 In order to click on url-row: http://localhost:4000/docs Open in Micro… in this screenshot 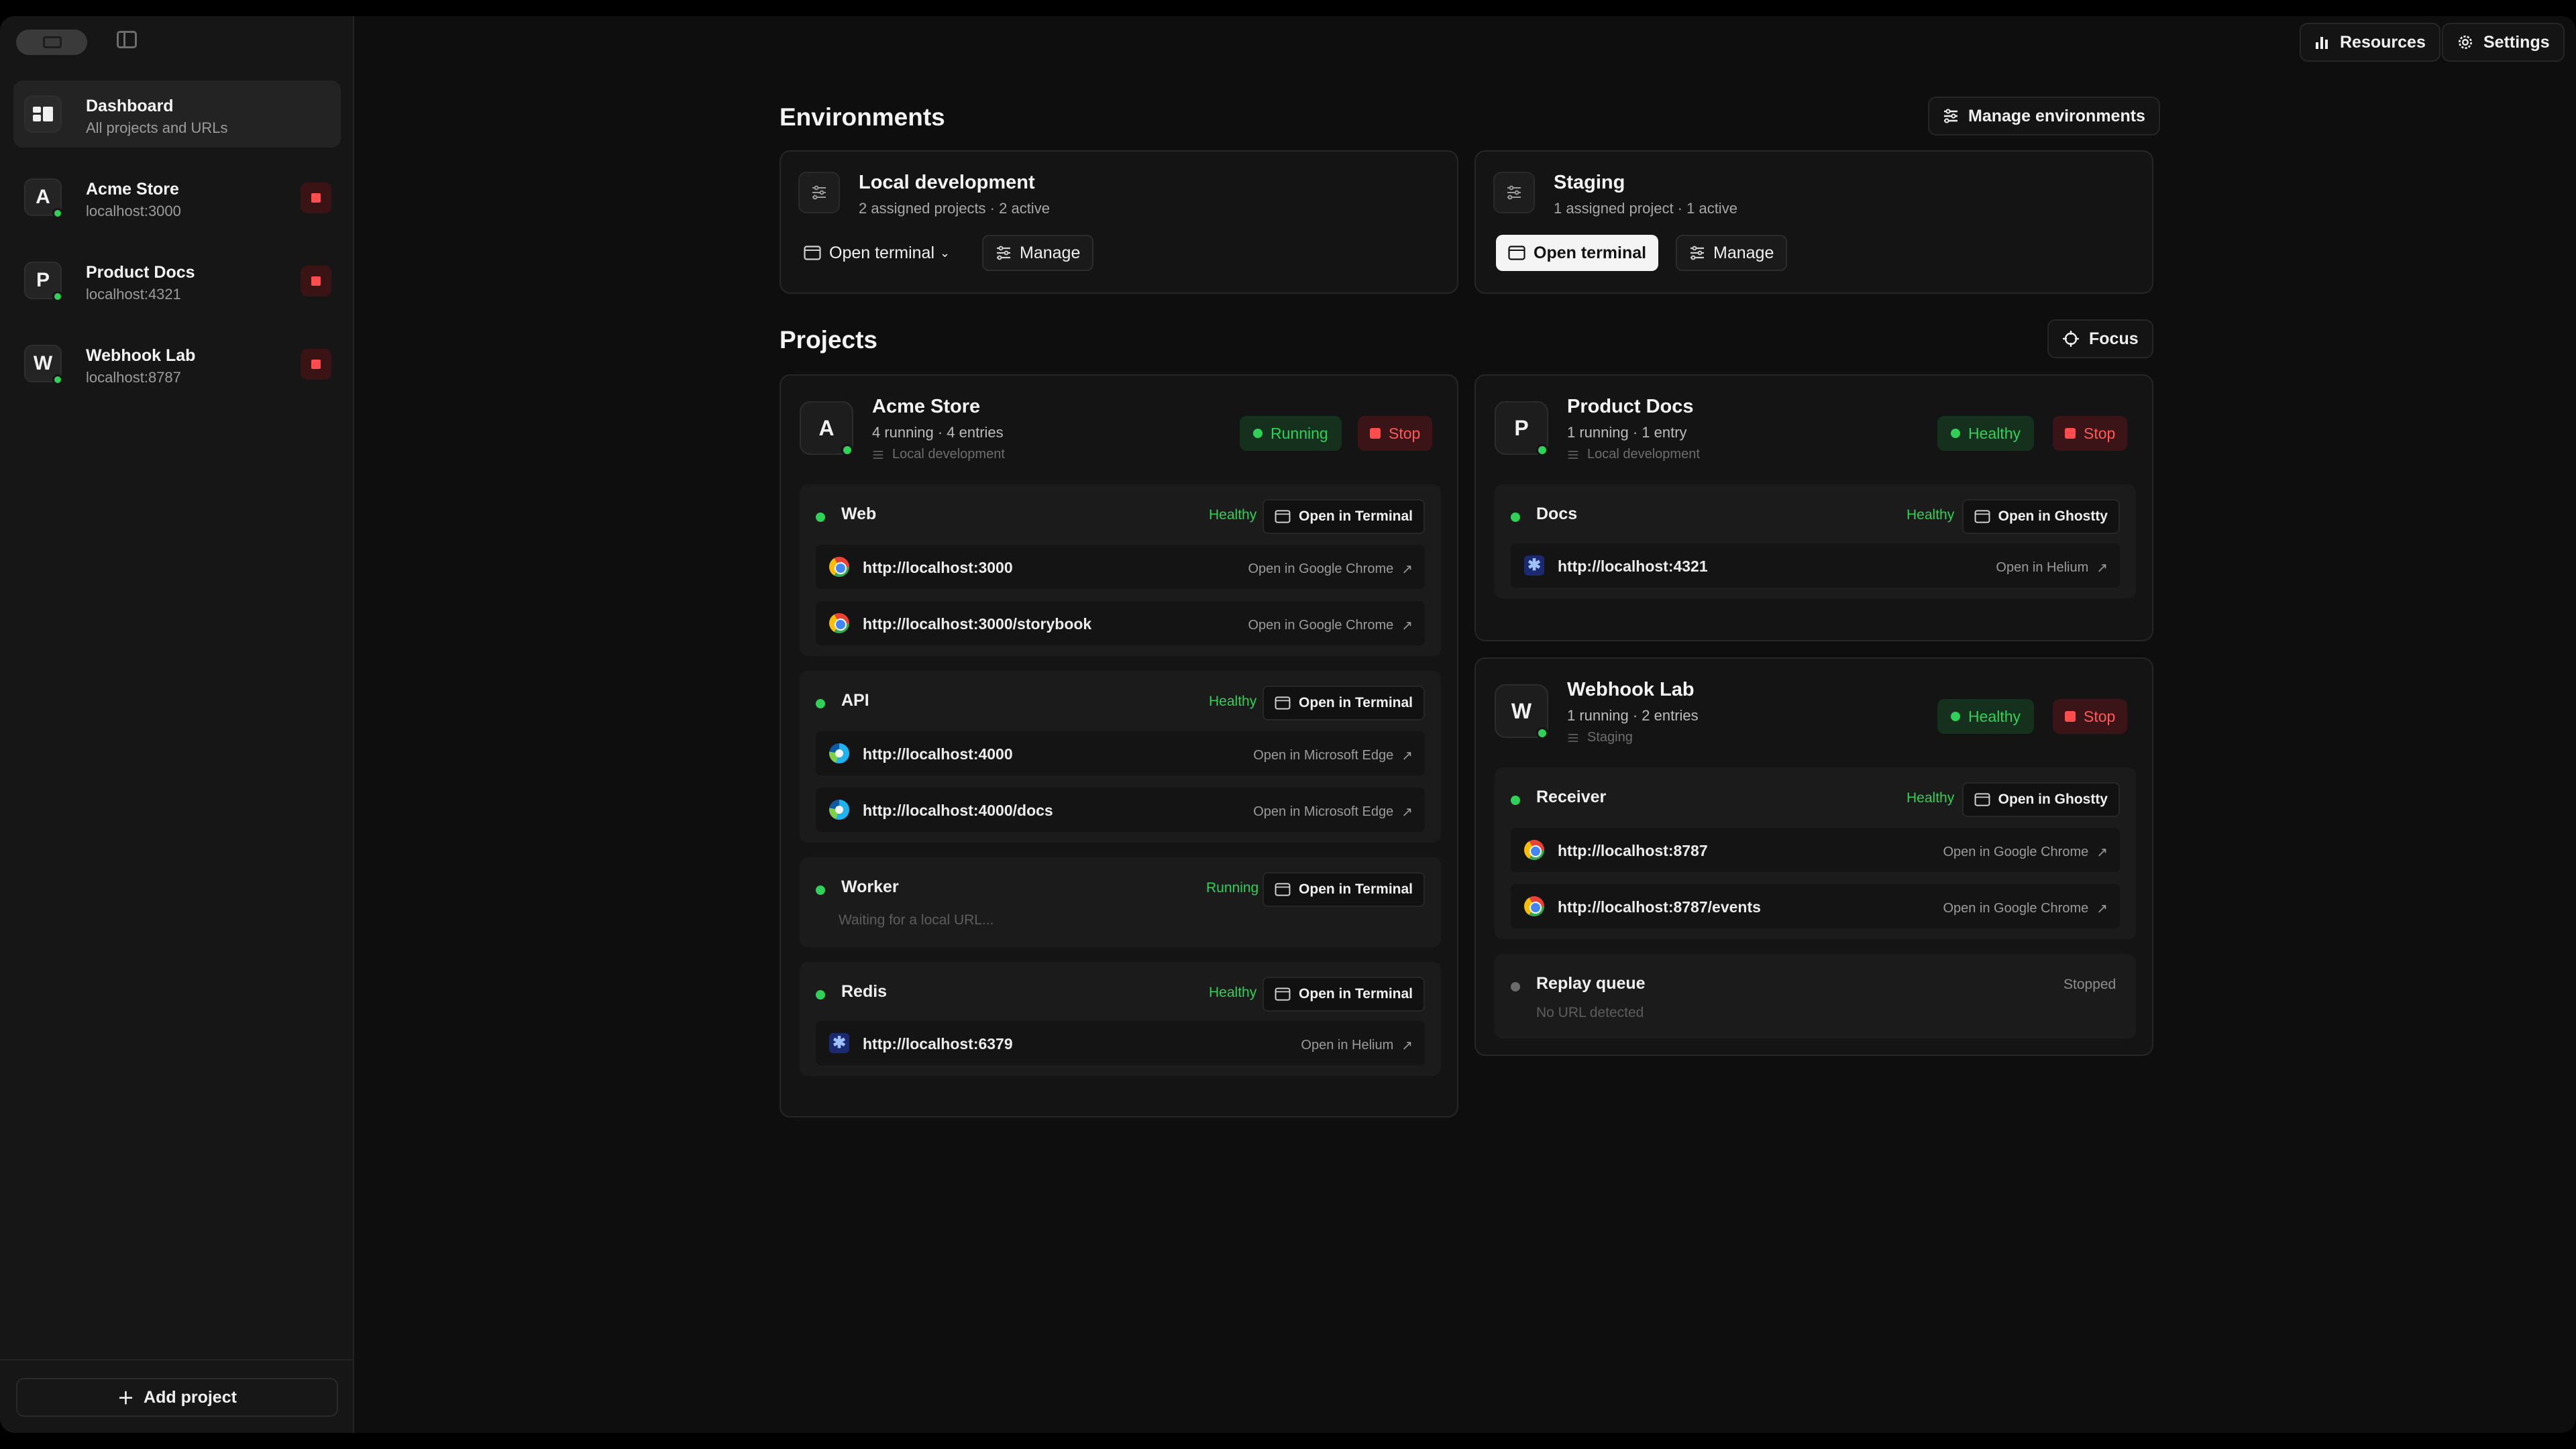, I will do `click(1120, 810)`.